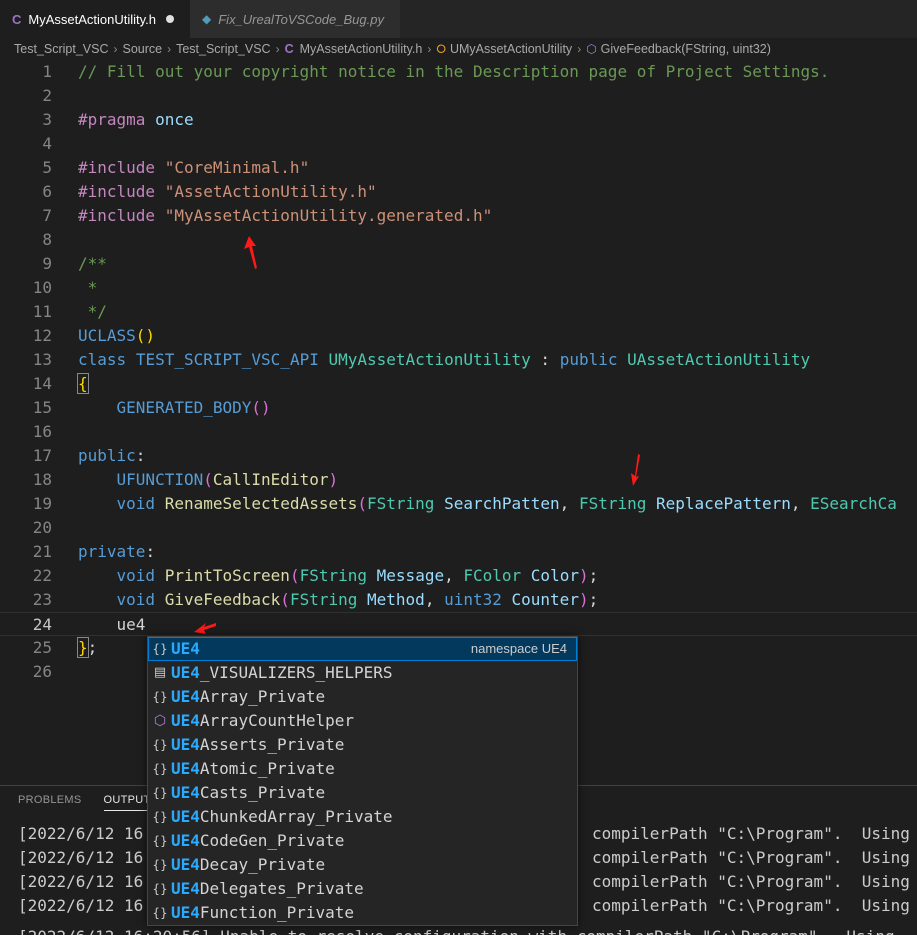 Image resolution: width=917 pixels, height=935 pixels. Describe the element at coordinates (261, 503) in the screenshot. I see `code-token: RenameSelectedAssets` at that location.